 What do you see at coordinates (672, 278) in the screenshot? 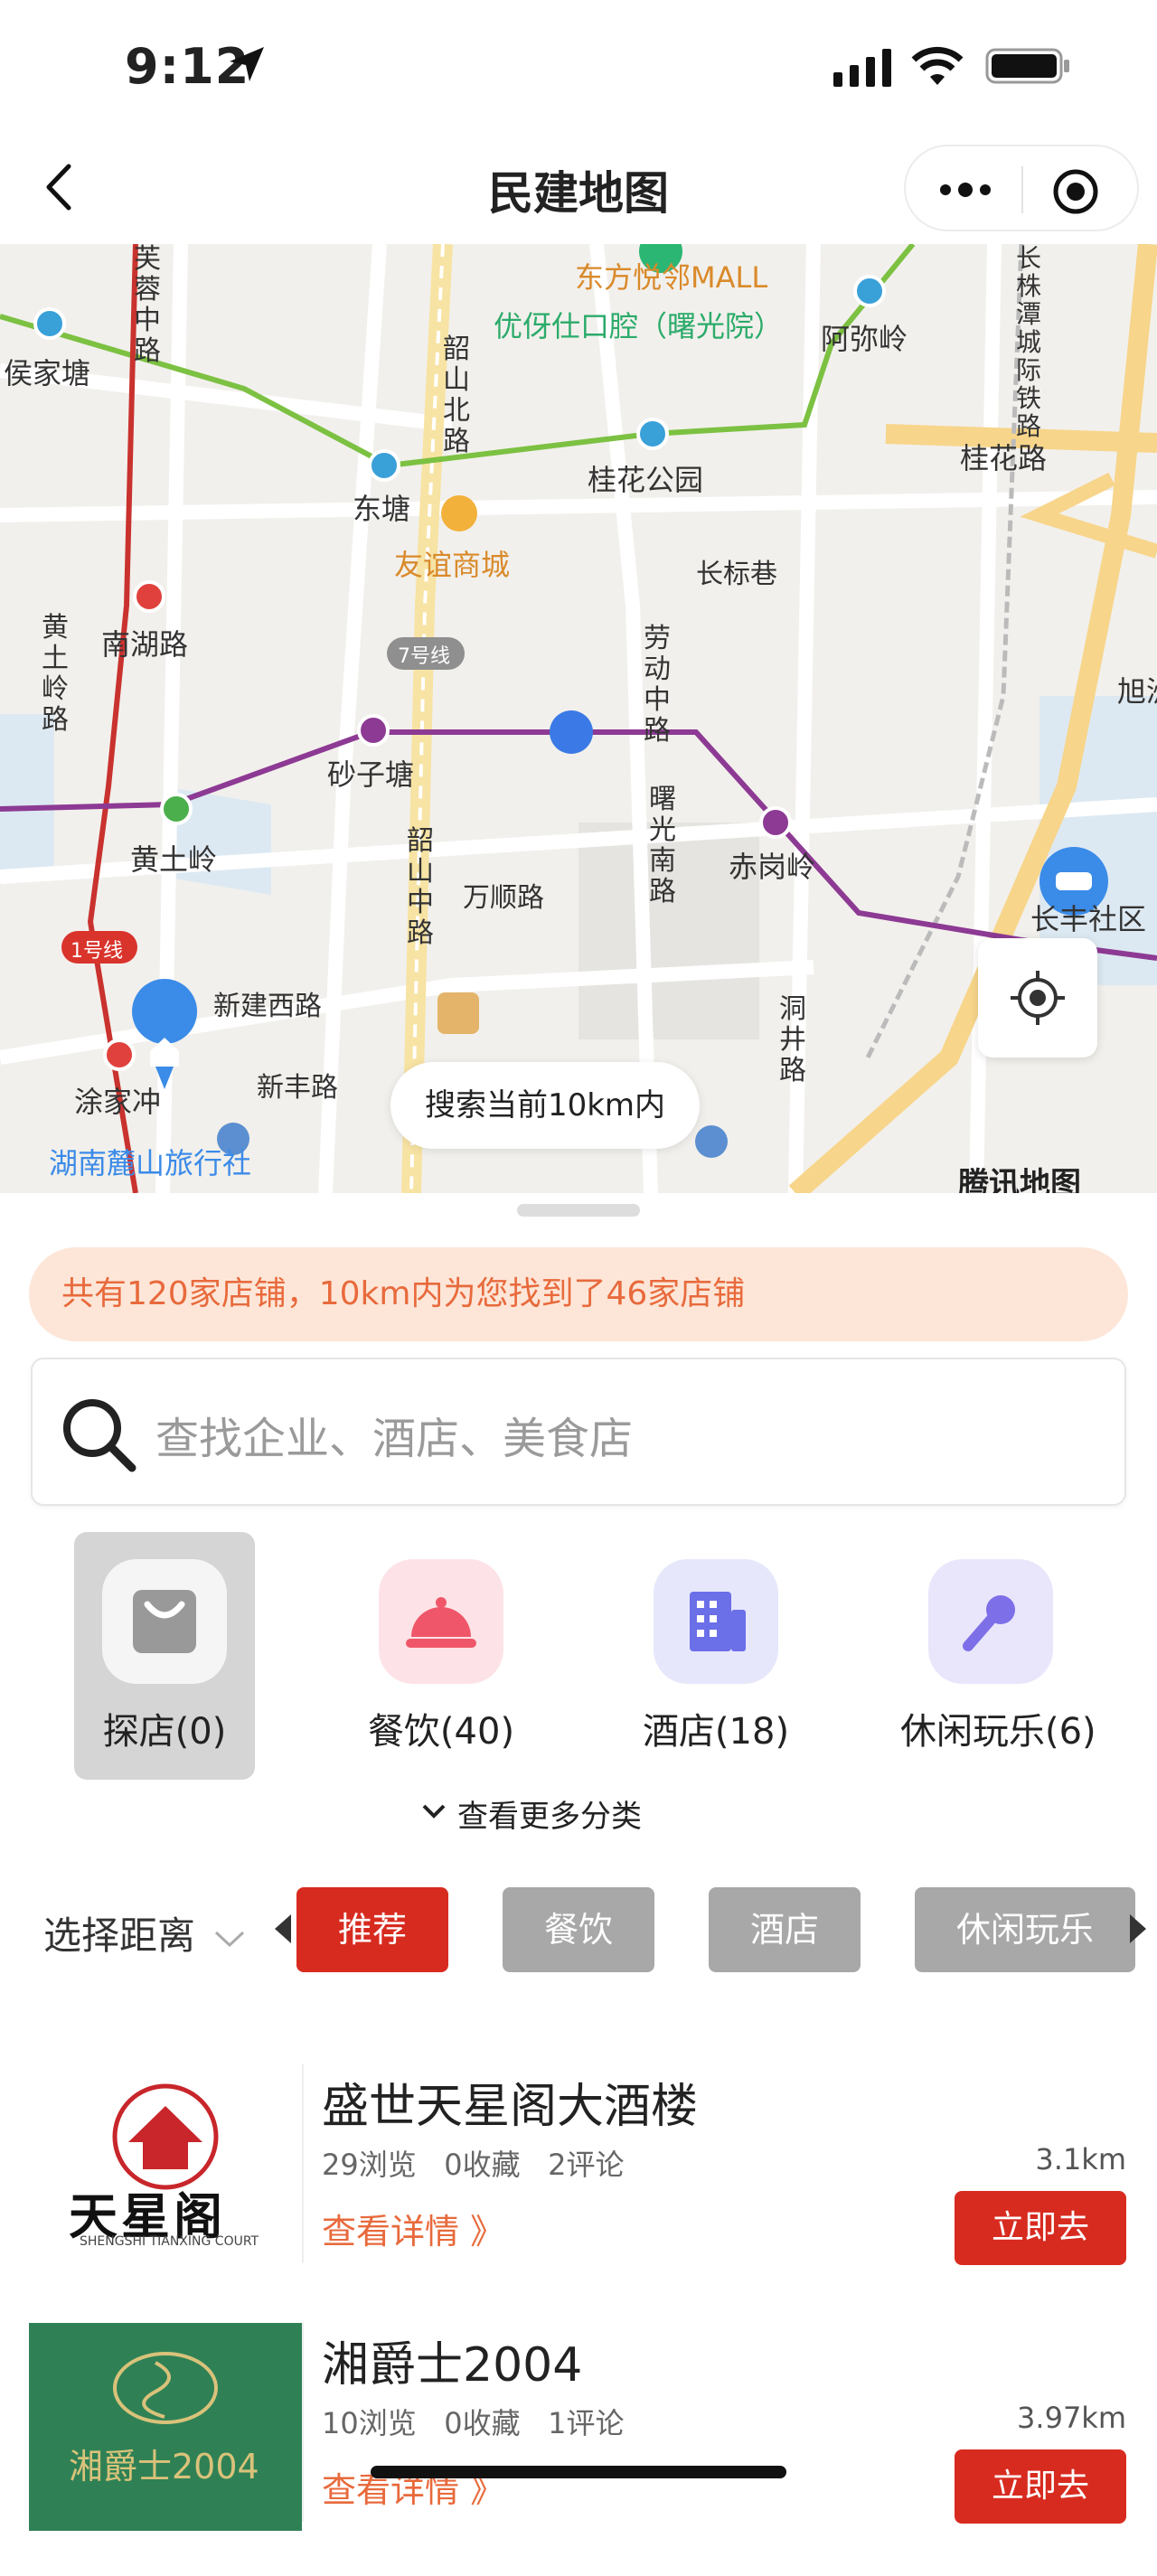
I see `map-label-mall: 东方悦邻MALL` at bounding box center [672, 278].